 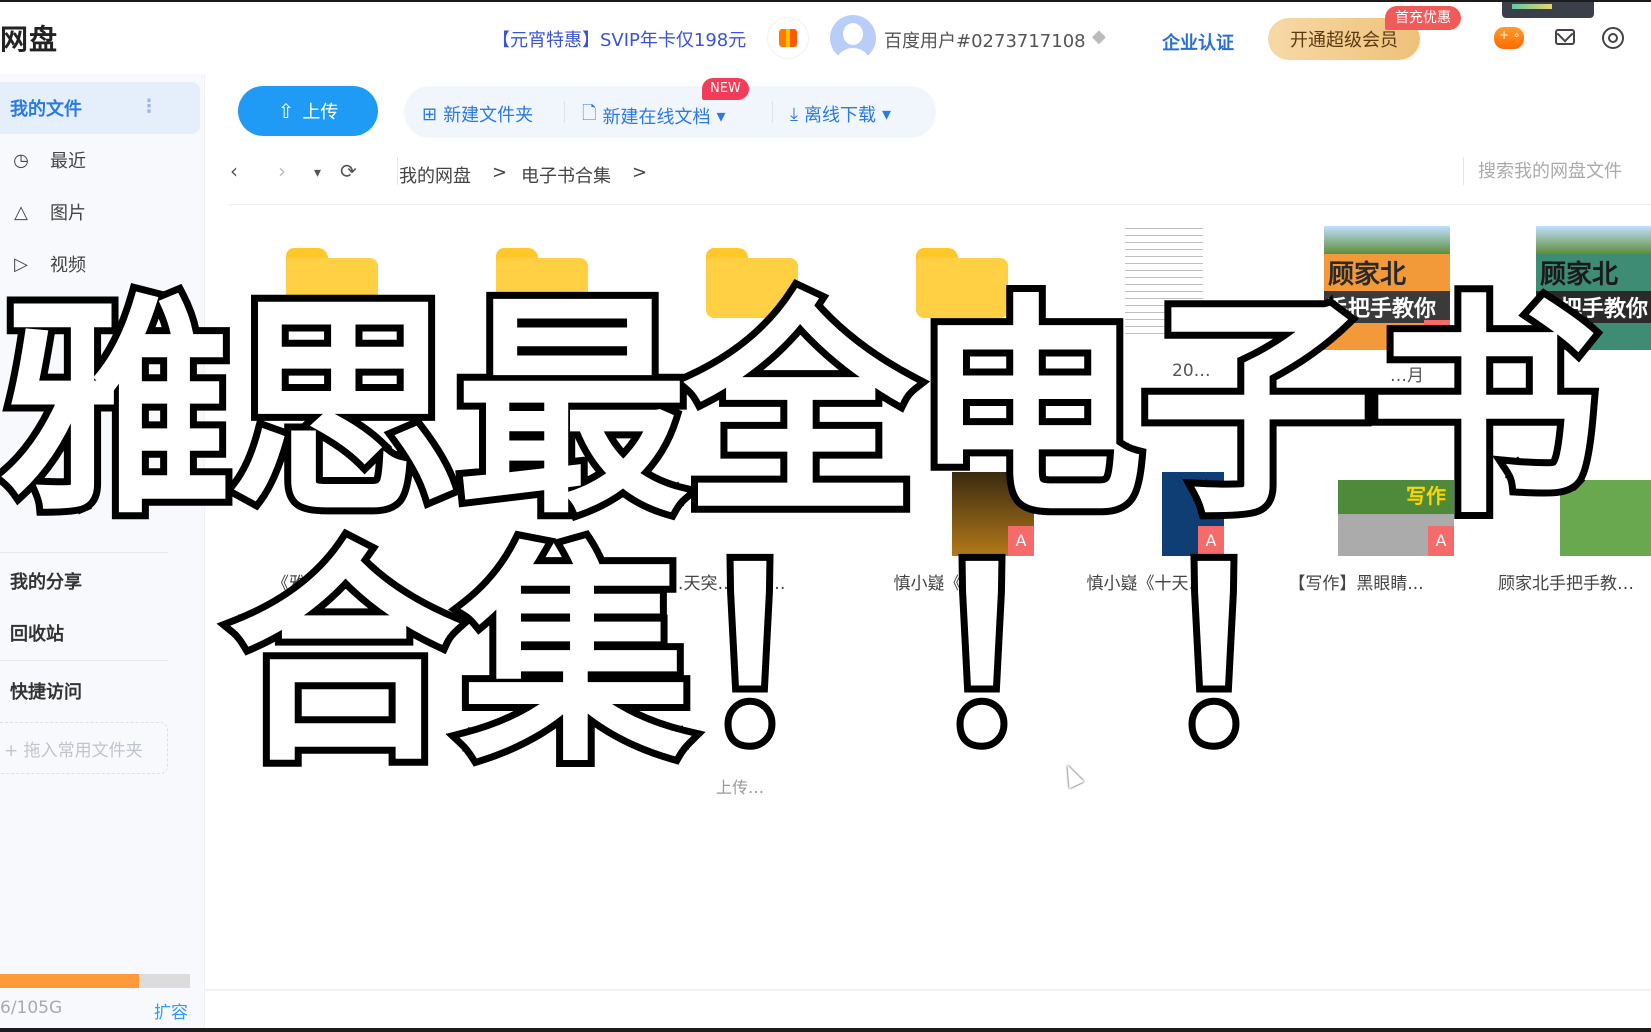 I want to click on forward-button: ›, so click(x=282, y=171).